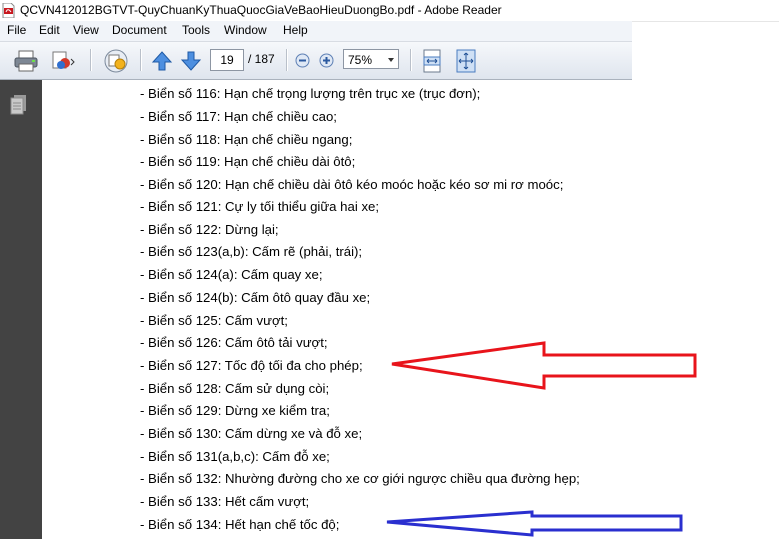 Image resolution: width=779 pixels, height=539 pixels. What do you see at coordinates (231, 274) in the screenshot?
I see `document-line: - Biển số 124(a): Cấm quay xe;` at bounding box center [231, 274].